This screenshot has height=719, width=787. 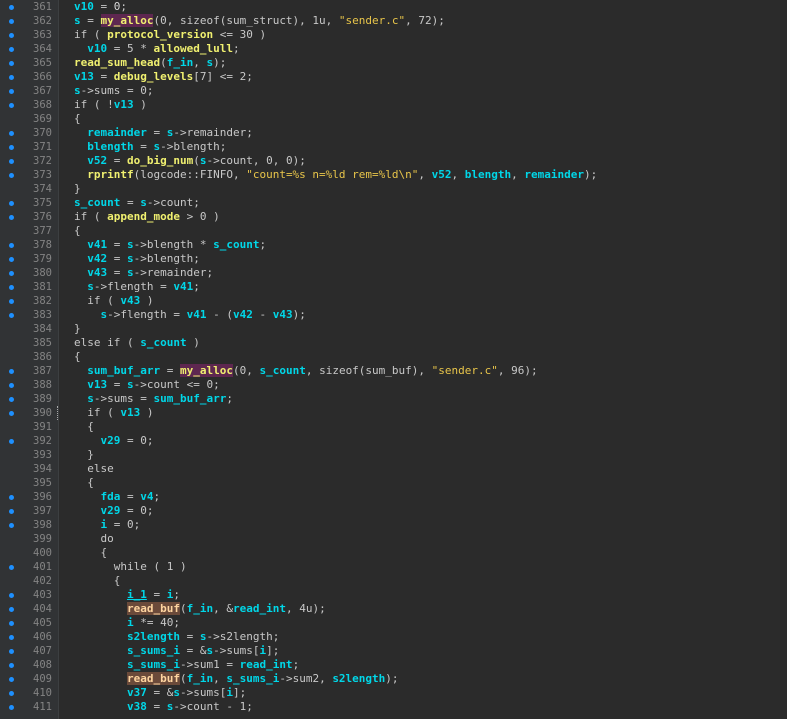 I want to click on code-text: else, so click(x=94, y=469).